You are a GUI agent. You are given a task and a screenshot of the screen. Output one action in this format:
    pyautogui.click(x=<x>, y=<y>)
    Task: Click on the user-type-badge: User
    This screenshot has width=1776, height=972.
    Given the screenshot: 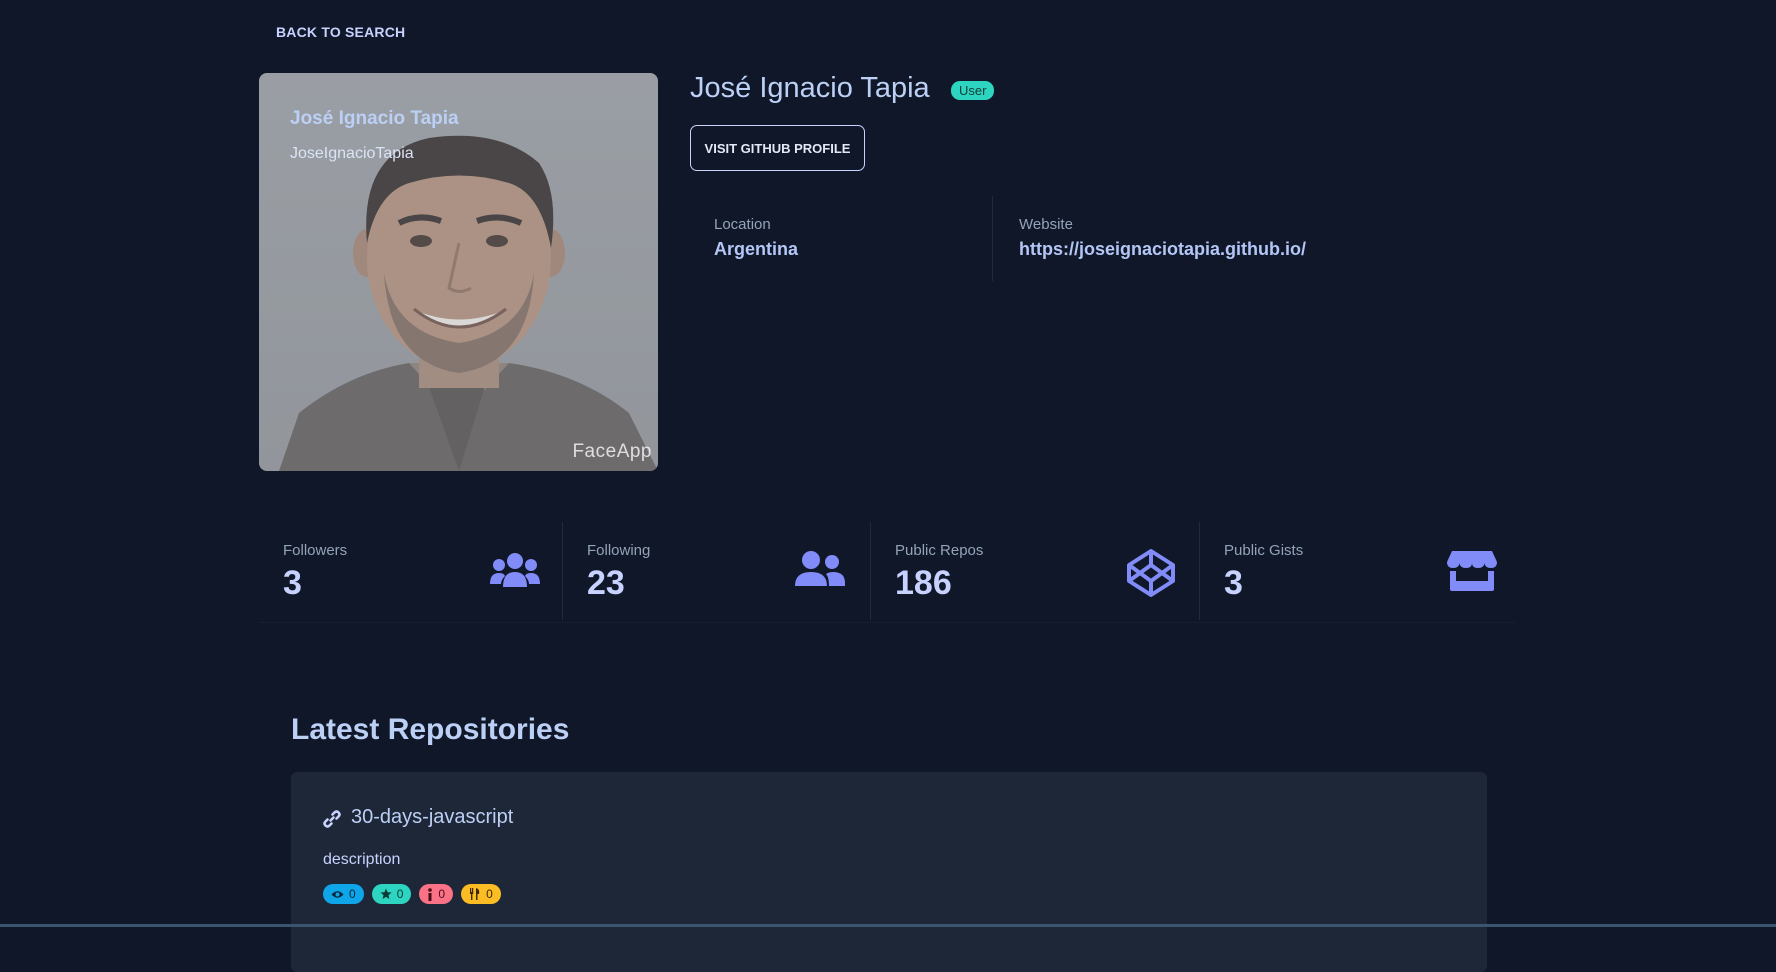 What is the action you would take?
    pyautogui.click(x=973, y=90)
    